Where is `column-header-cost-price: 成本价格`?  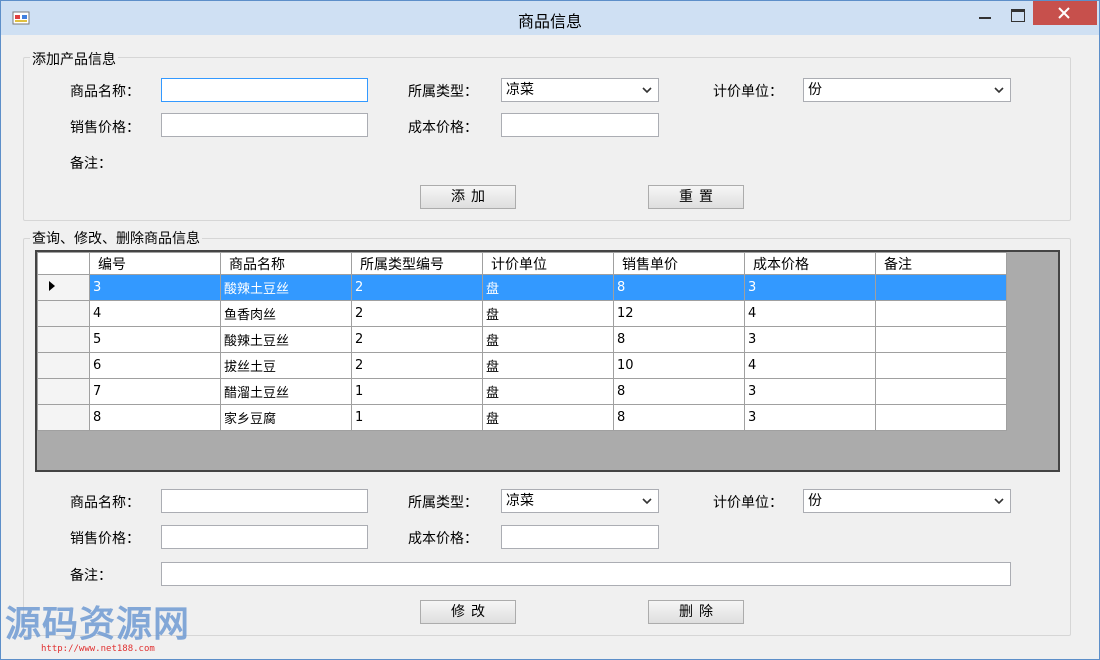 column-header-cost-price: 成本价格 is located at coordinates (810, 263).